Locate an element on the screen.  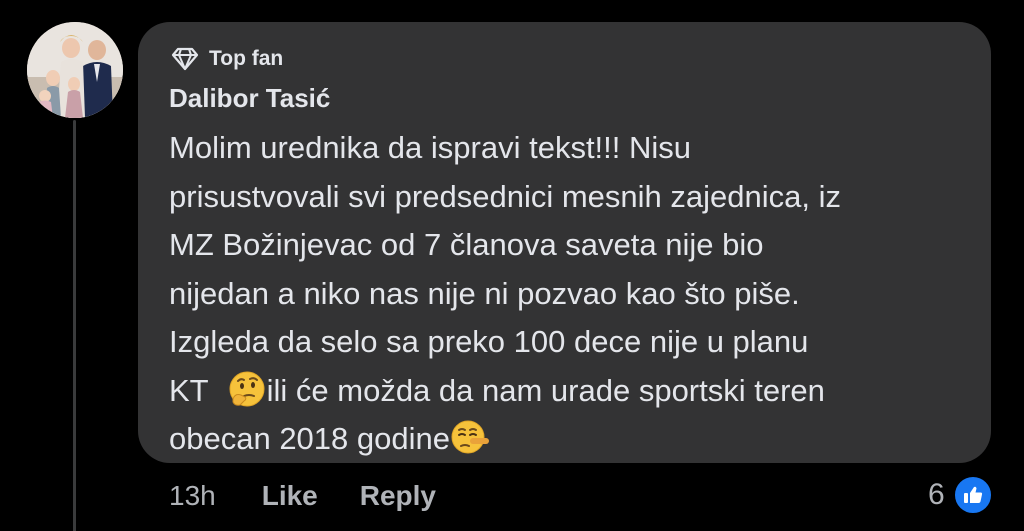
comment-actions: 13h Like Reply is located at coordinates (302, 496).